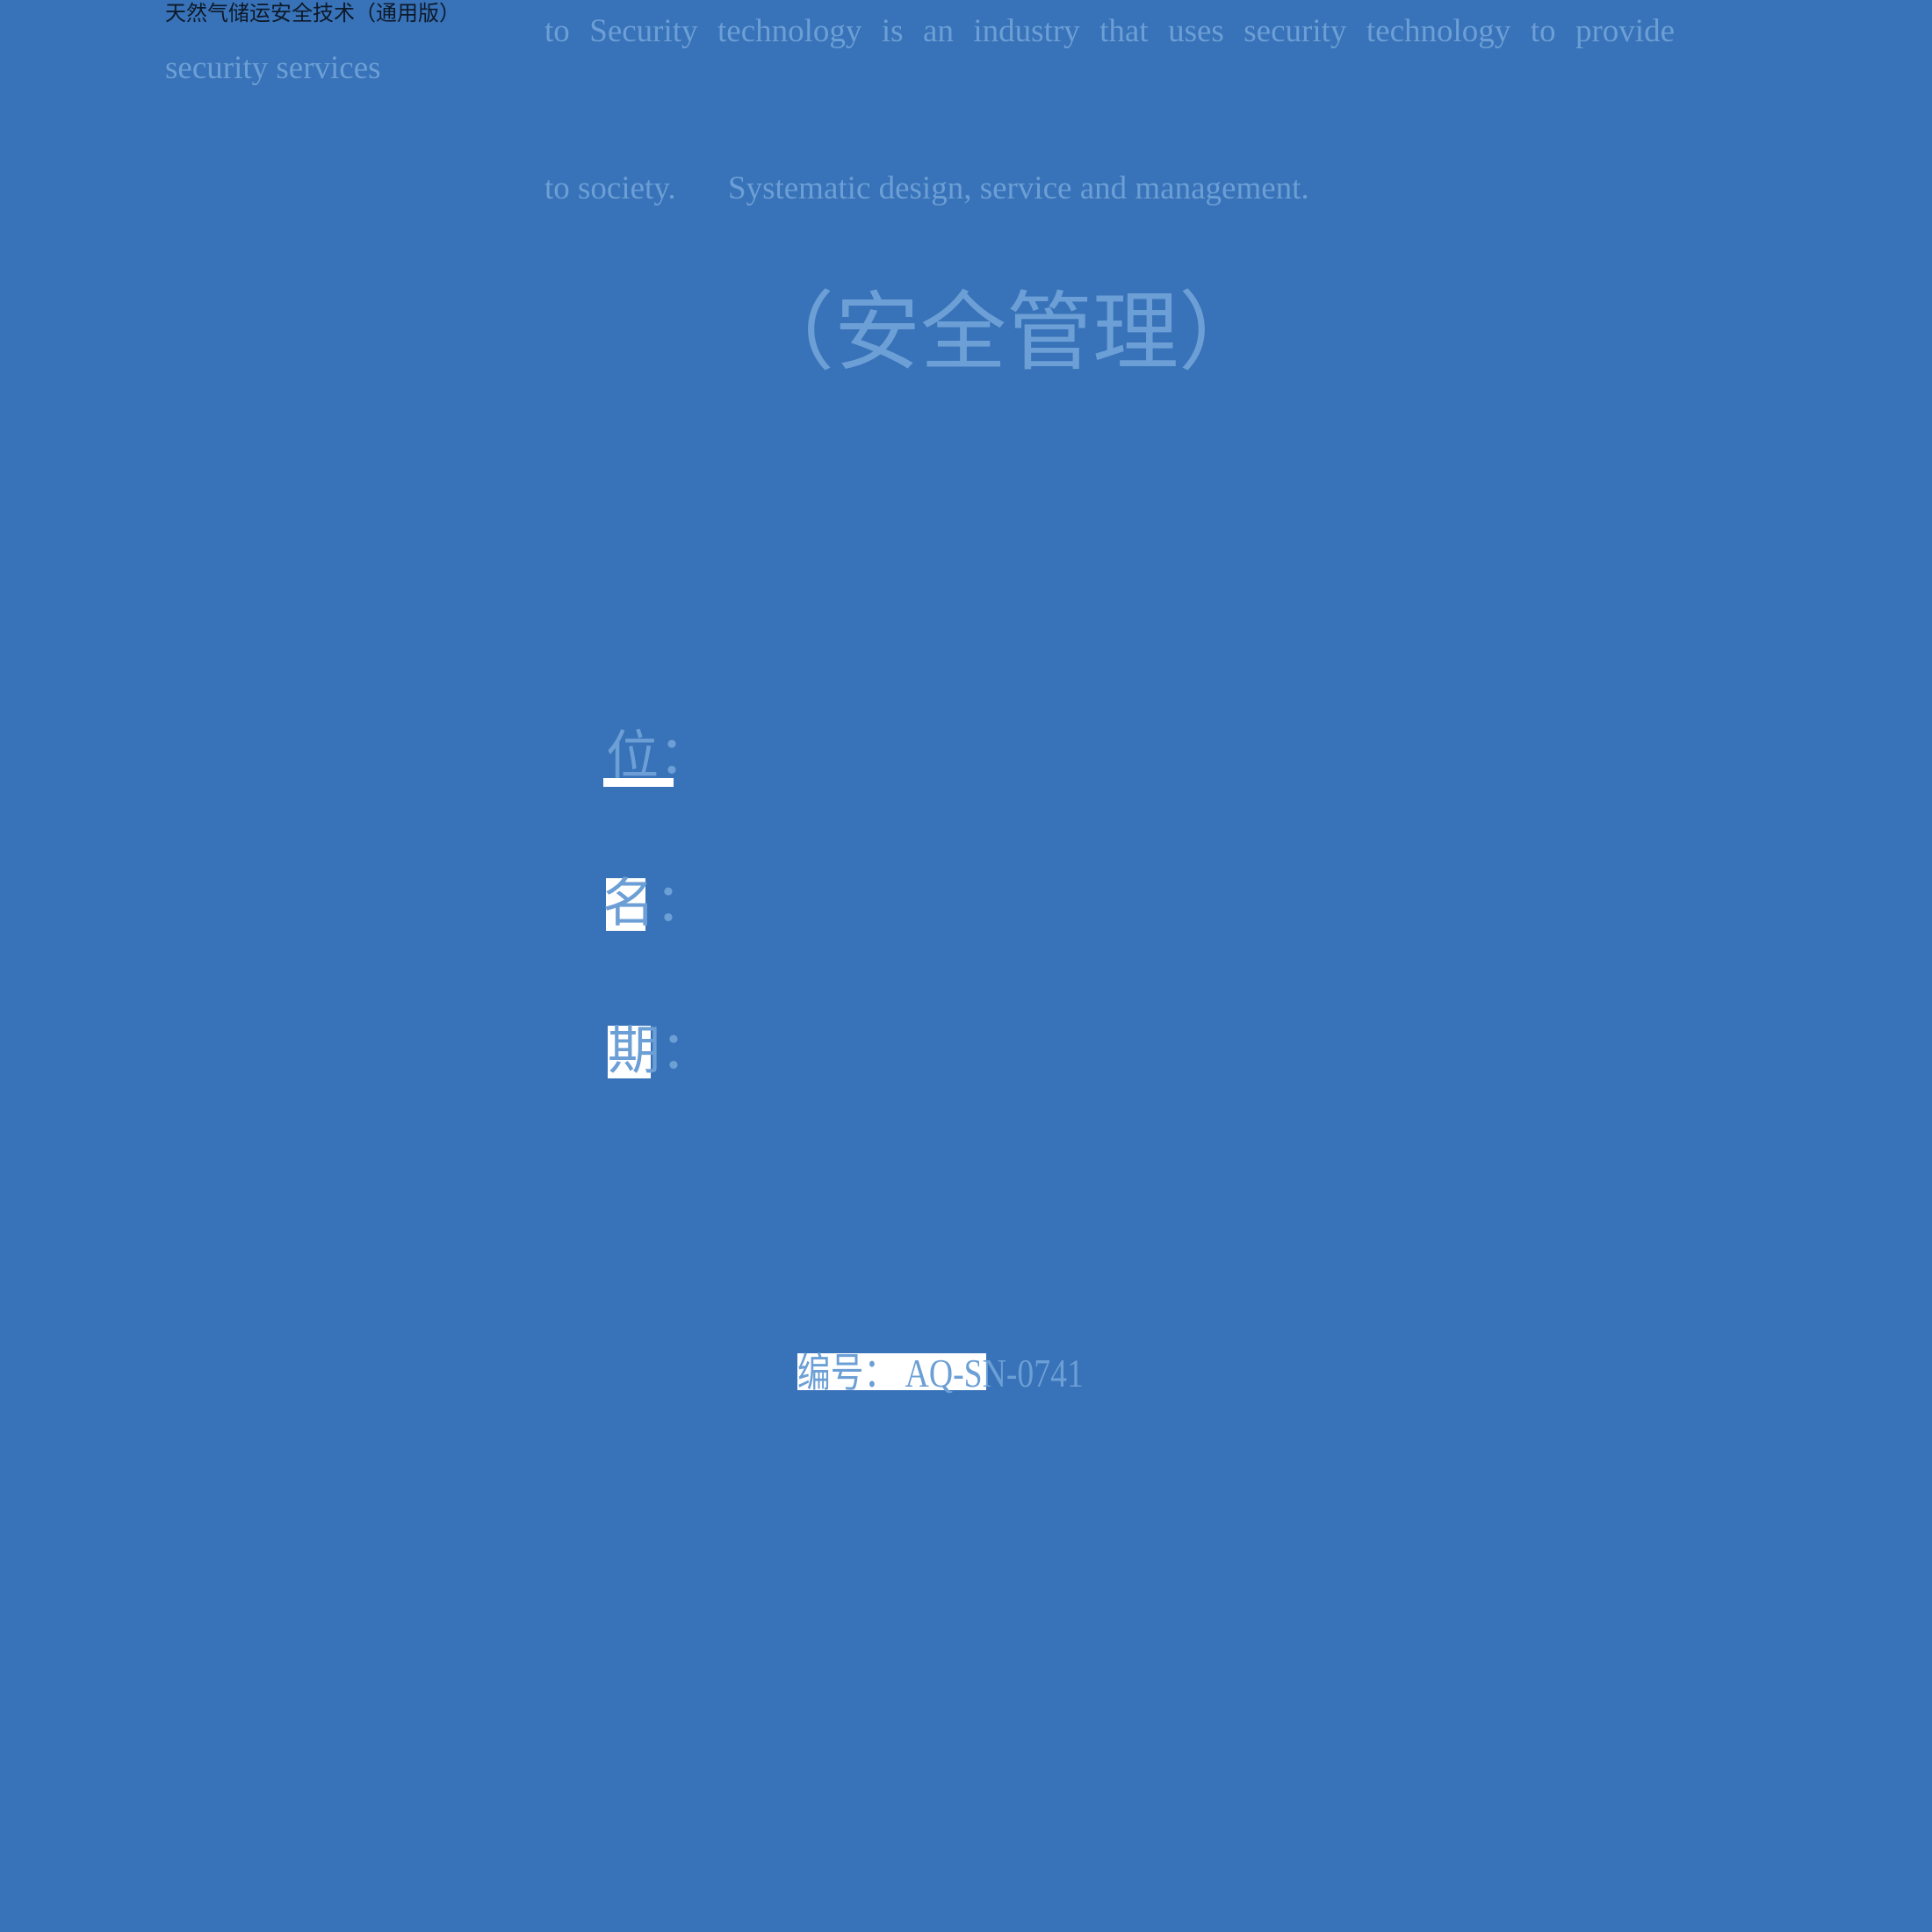 The image size is (1932, 1932). I want to click on document-number-text: 编号： AQ-SN-0741, so click(940, 1373).